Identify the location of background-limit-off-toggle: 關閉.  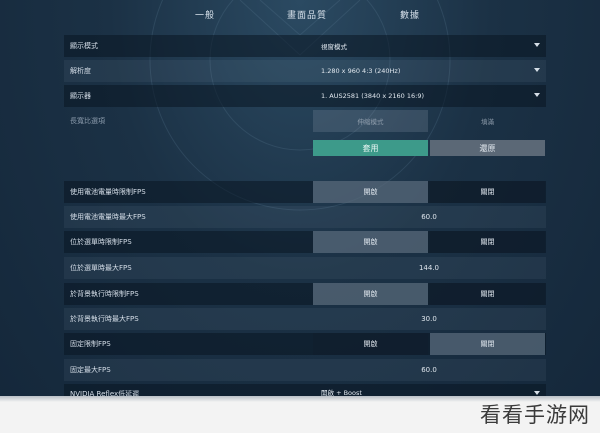
(487, 294).